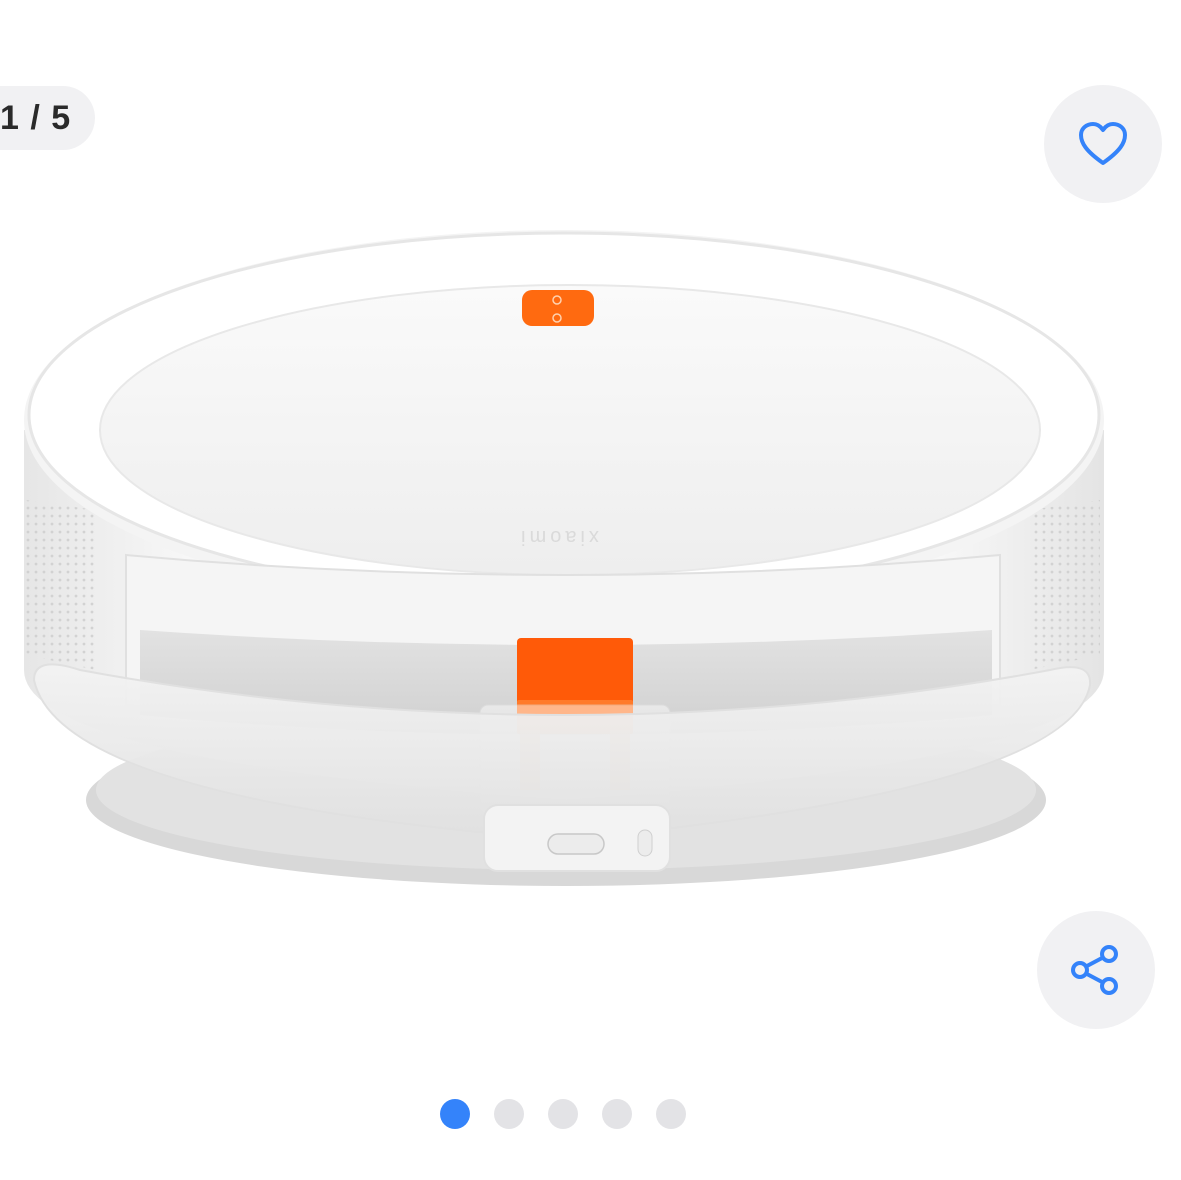  I want to click on brand-logo-text: xiaomi, so click(558, 537).